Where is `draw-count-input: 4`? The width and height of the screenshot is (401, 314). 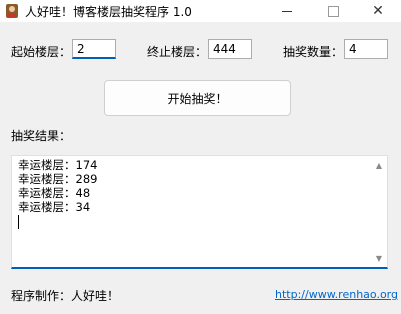
draw-count-input: 4 is located at coordinates (366, 49).